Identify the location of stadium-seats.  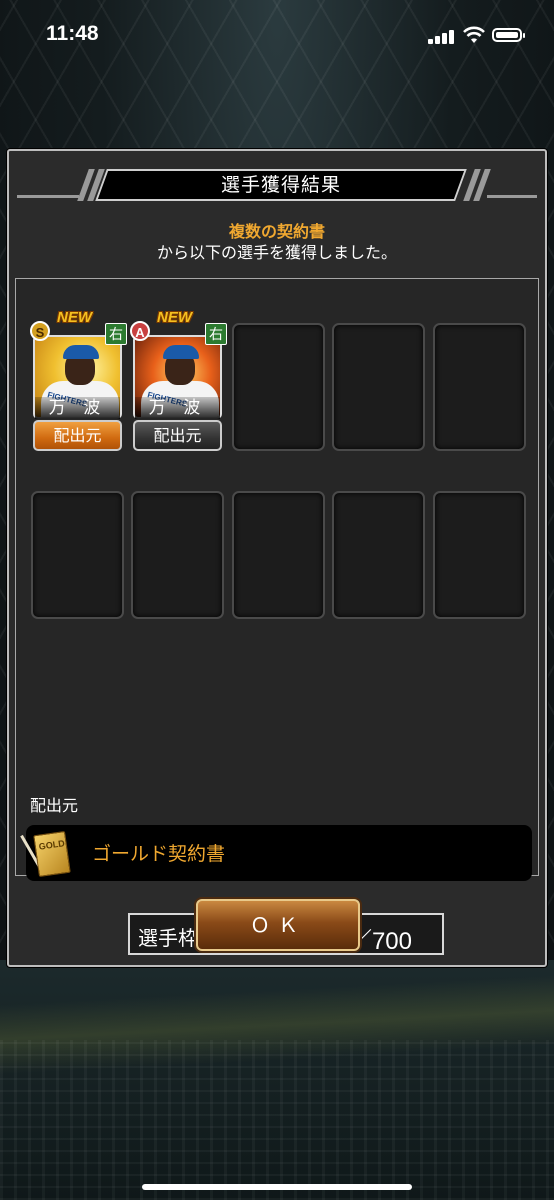
(277, 1120).